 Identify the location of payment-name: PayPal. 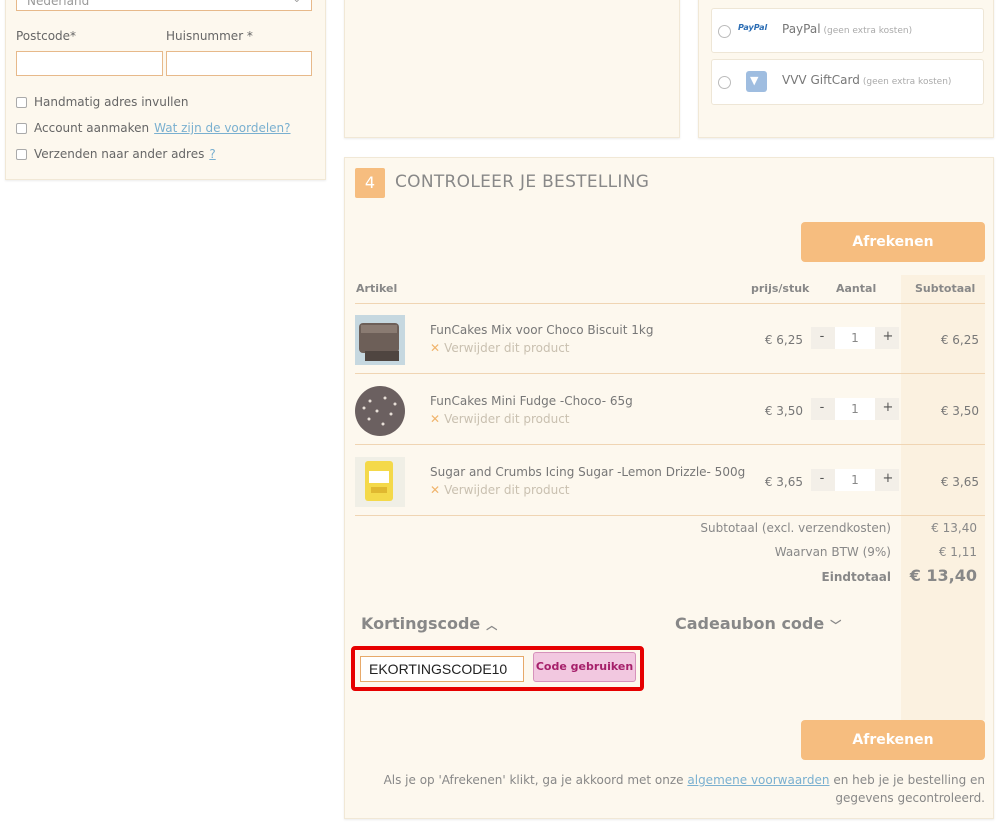
(801, 29).